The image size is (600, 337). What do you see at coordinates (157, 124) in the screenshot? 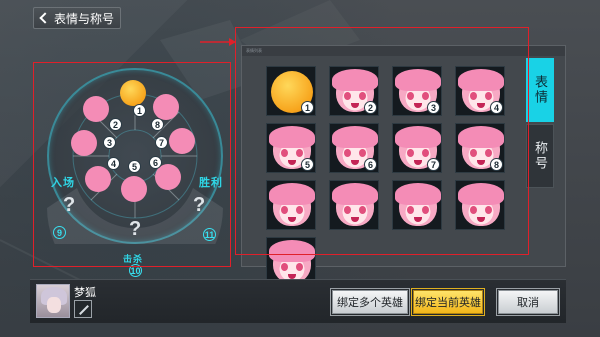
I see `wheel-badge-8: 8` at bounding box center [157, 124].